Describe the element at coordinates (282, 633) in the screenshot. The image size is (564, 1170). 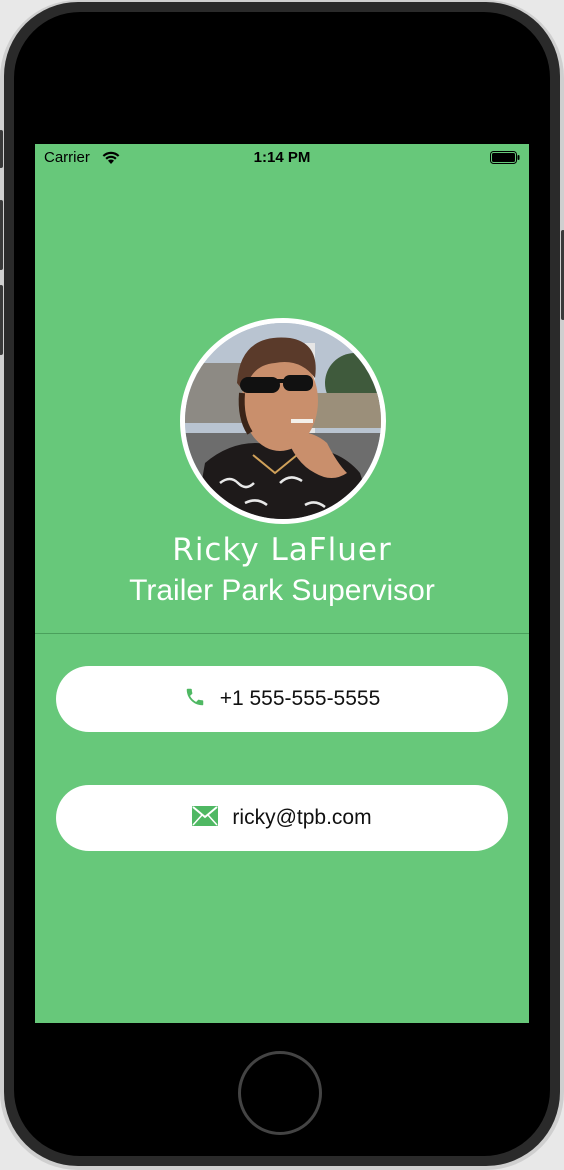
I see `section-divider` at that location.